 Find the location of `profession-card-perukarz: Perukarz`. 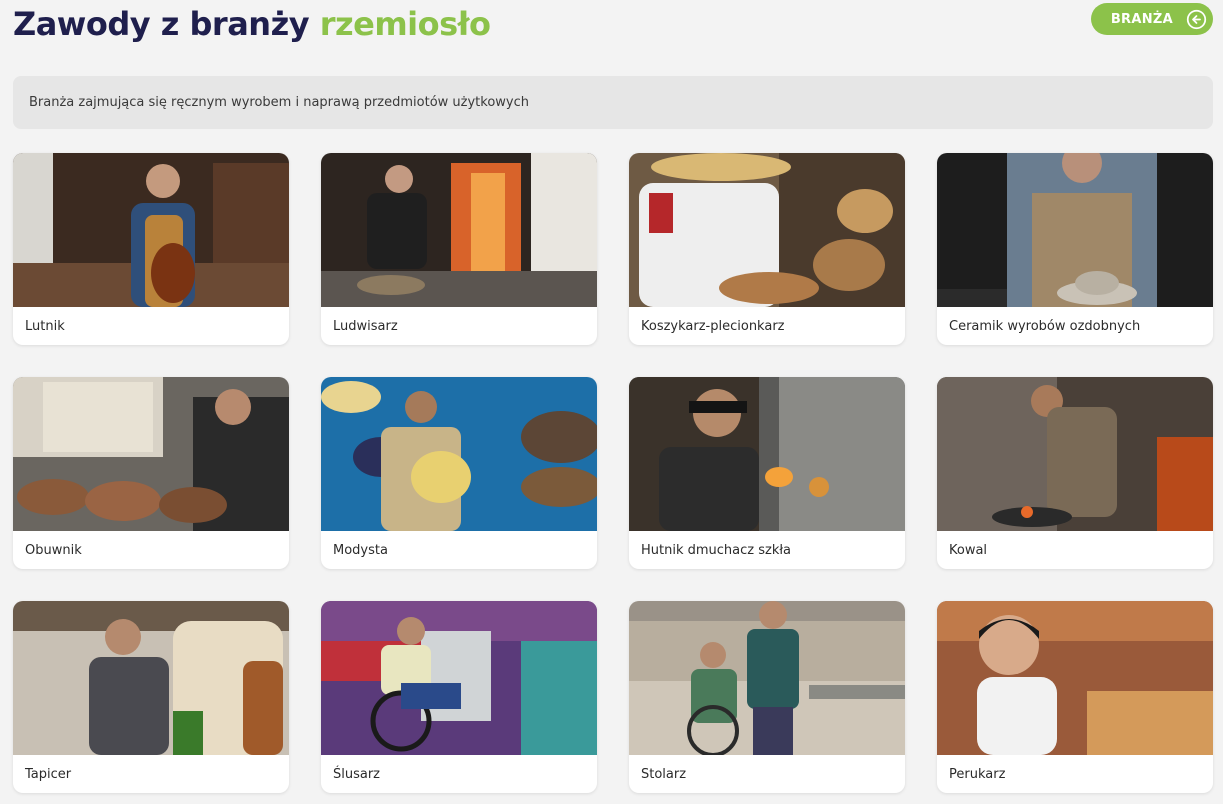

profession-card-perukarz: Perukarz is located at coordinates (1075, 697).